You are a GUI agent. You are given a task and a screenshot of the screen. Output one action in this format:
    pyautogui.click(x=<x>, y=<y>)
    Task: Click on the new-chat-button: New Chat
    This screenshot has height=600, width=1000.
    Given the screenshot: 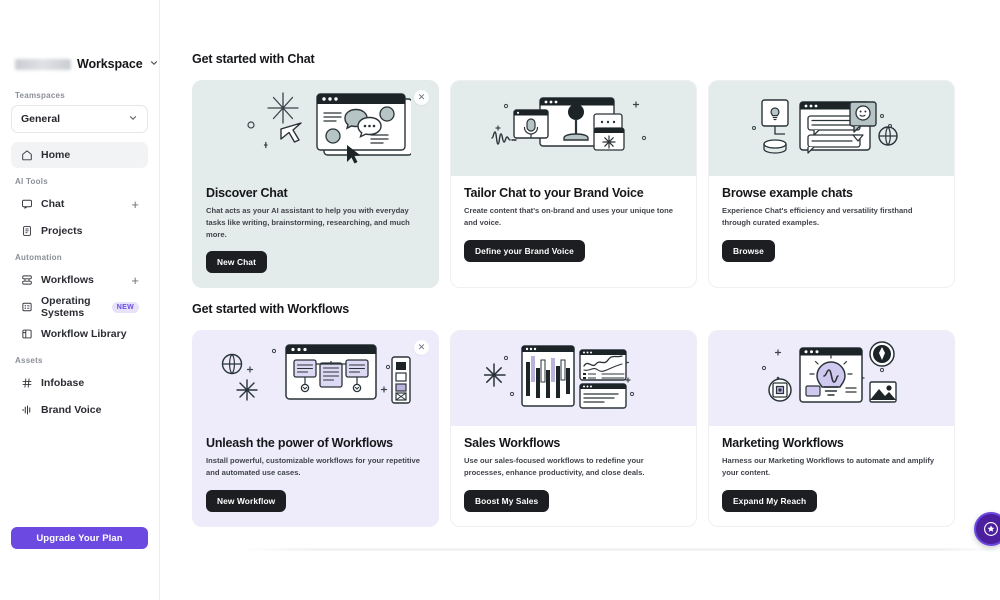 What is the action you would take?
    pyautogui.click(x=236, y=262)
    